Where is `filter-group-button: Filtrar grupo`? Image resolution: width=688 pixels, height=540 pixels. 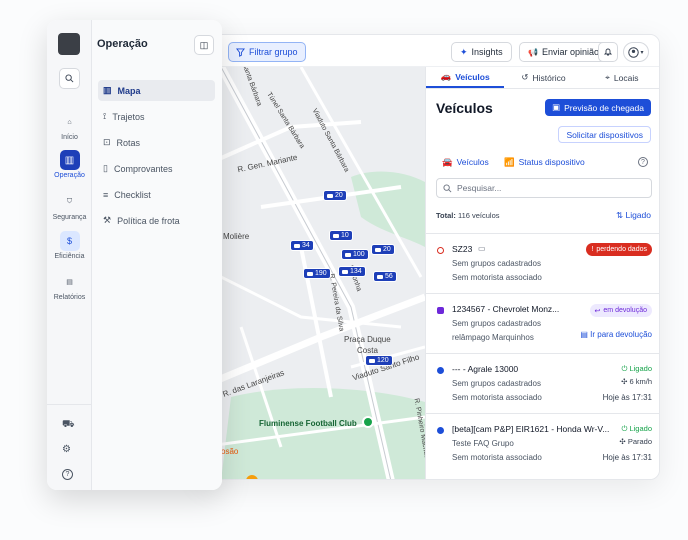 filter-group-button: Filtrar grupo is located at coordinates (267, 52).